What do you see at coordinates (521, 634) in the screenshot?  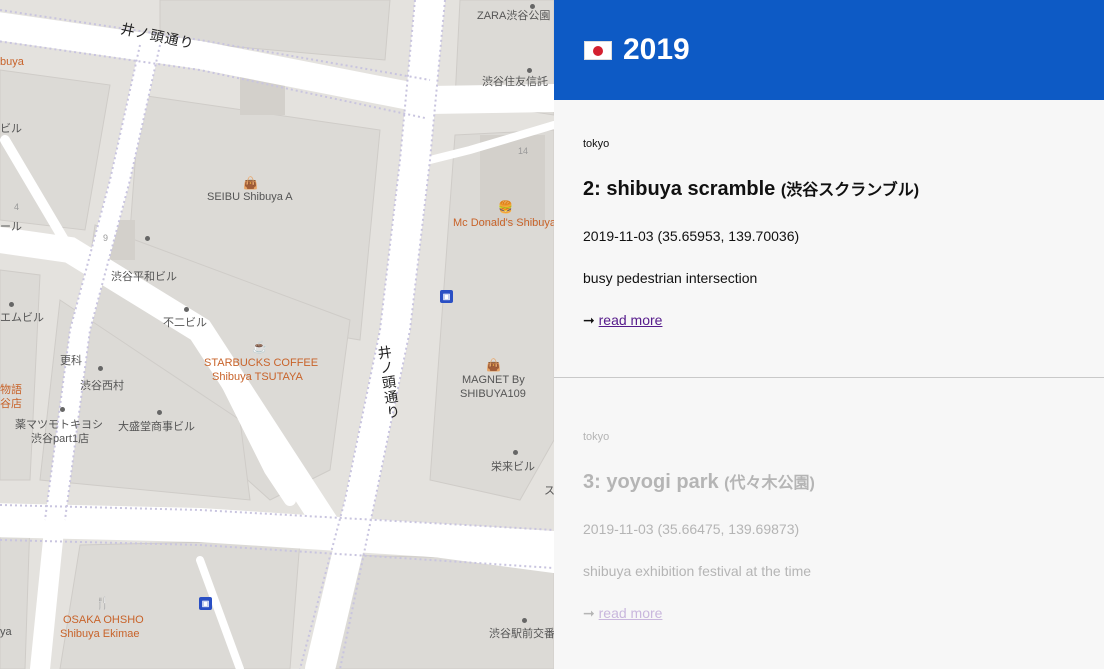 I see `map-label-ekimae: 渋谷駅前交番` at bounding box center [521, 634].